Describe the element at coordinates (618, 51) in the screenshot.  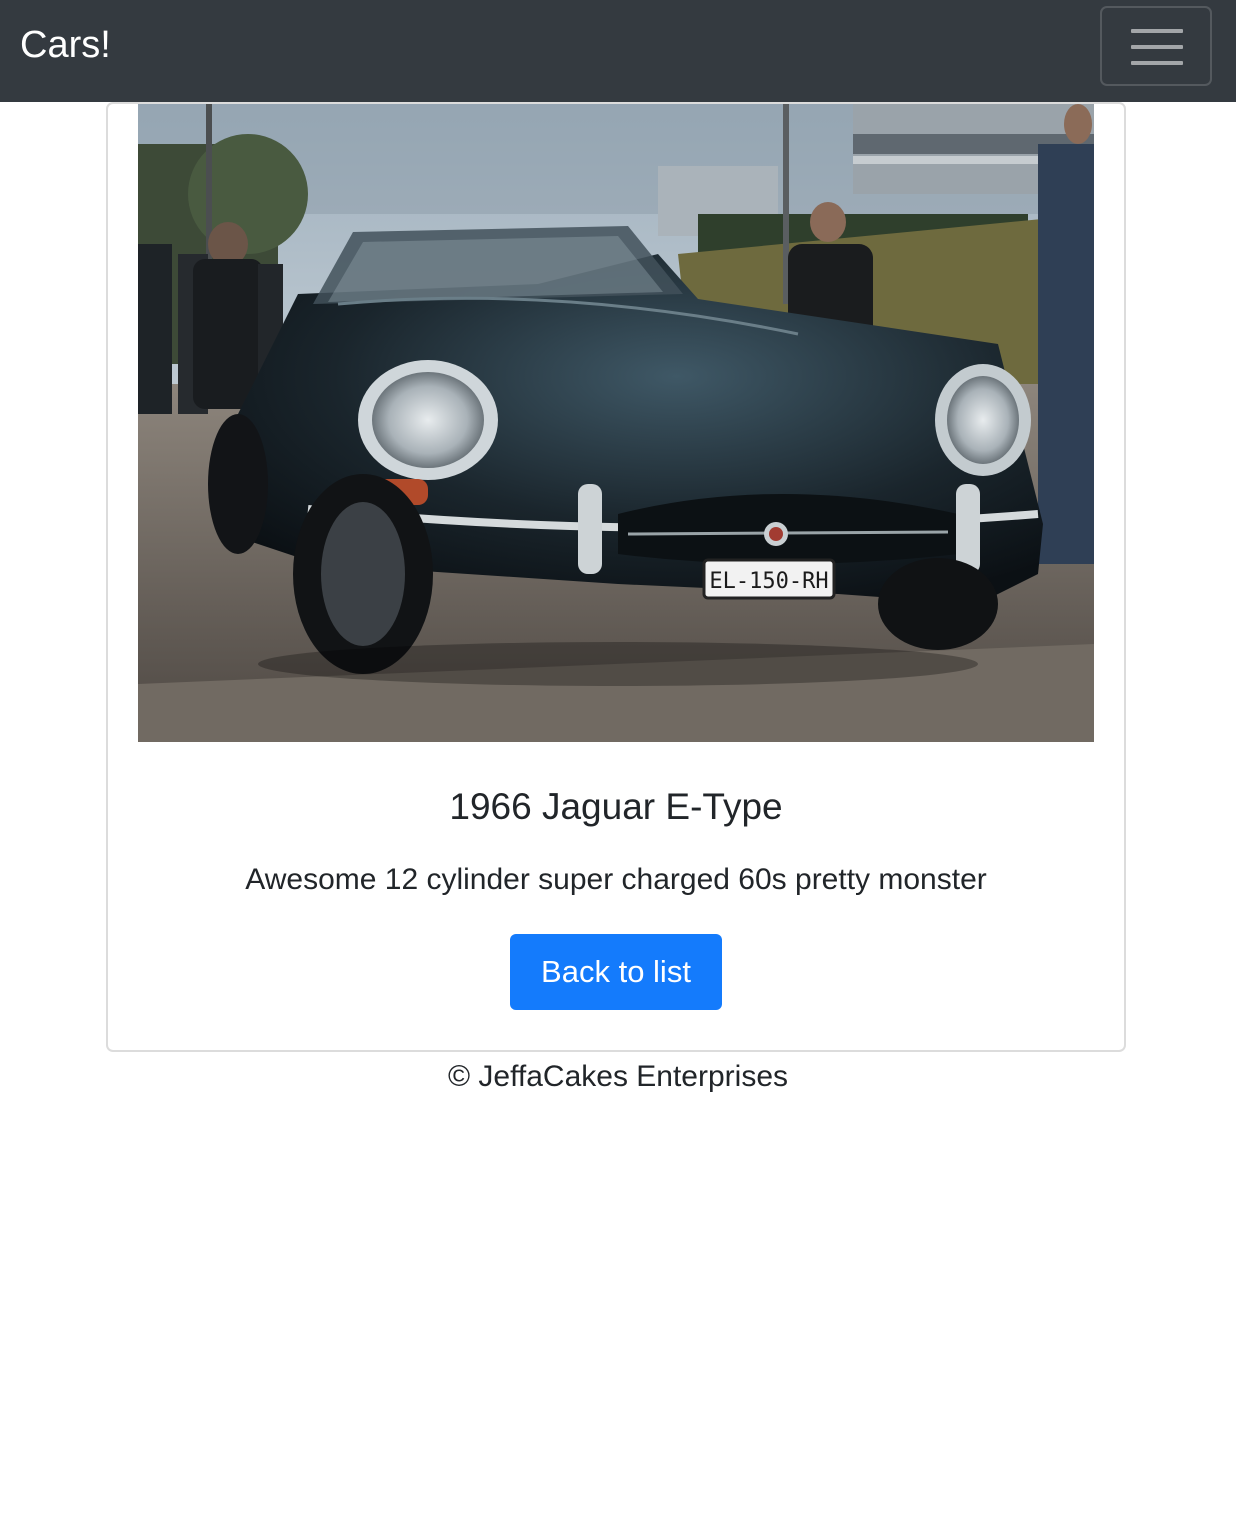
I see `navbar: Cars!` at that location.